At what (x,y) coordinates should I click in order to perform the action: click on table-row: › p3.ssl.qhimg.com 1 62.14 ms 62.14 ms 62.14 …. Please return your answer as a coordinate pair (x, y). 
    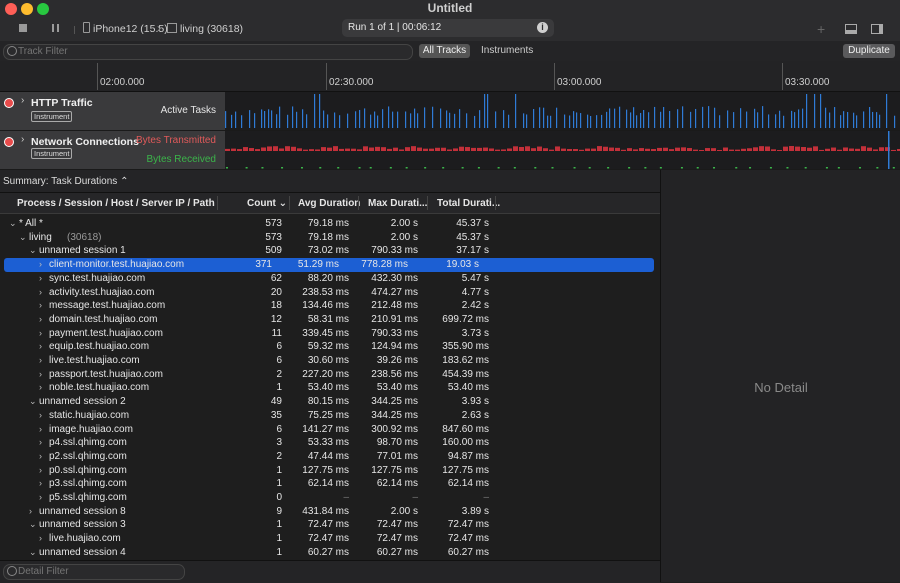
    Looking at the image, I should click on (330, 484).